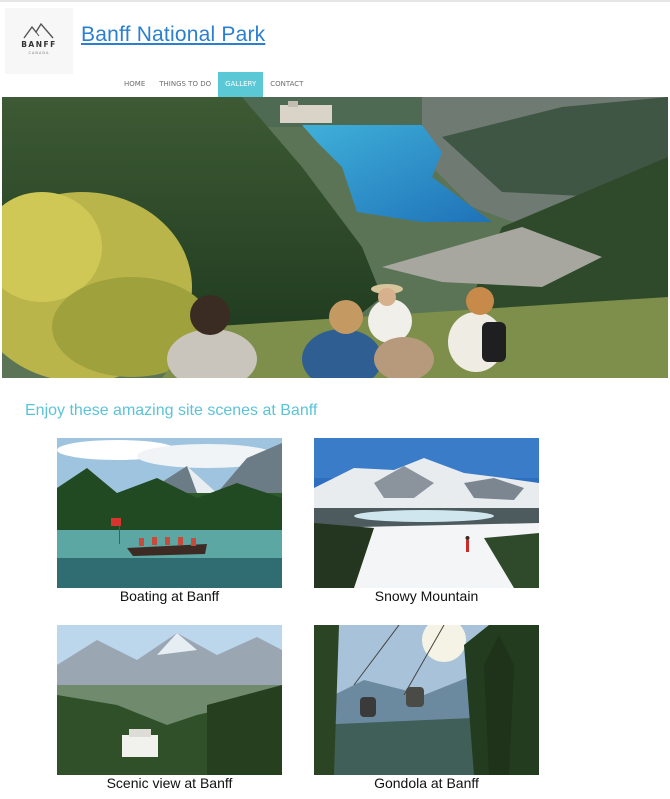 This screenshot has height=799, width=670. What do you see at coordinates (426, 700) in the screenshot?
I see `gallery-image-gondola` at bounding box center [426, 700].